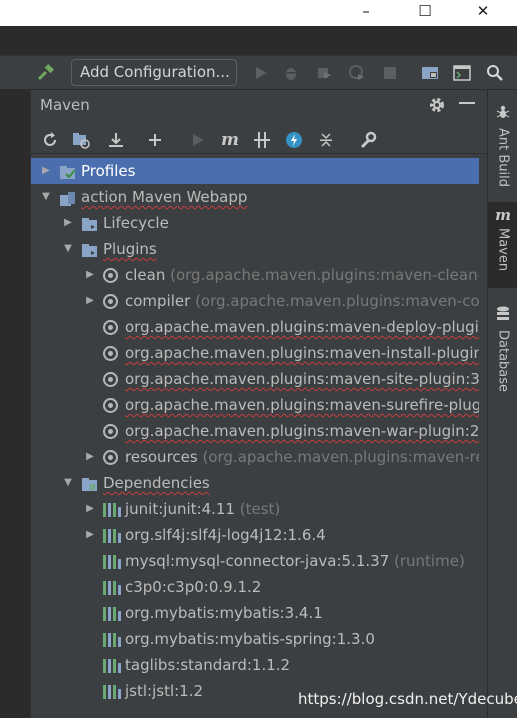 The image size is (517, 718). I want to click on right-tool-strip: Ant Build m Maven Database, so click(502, 404).